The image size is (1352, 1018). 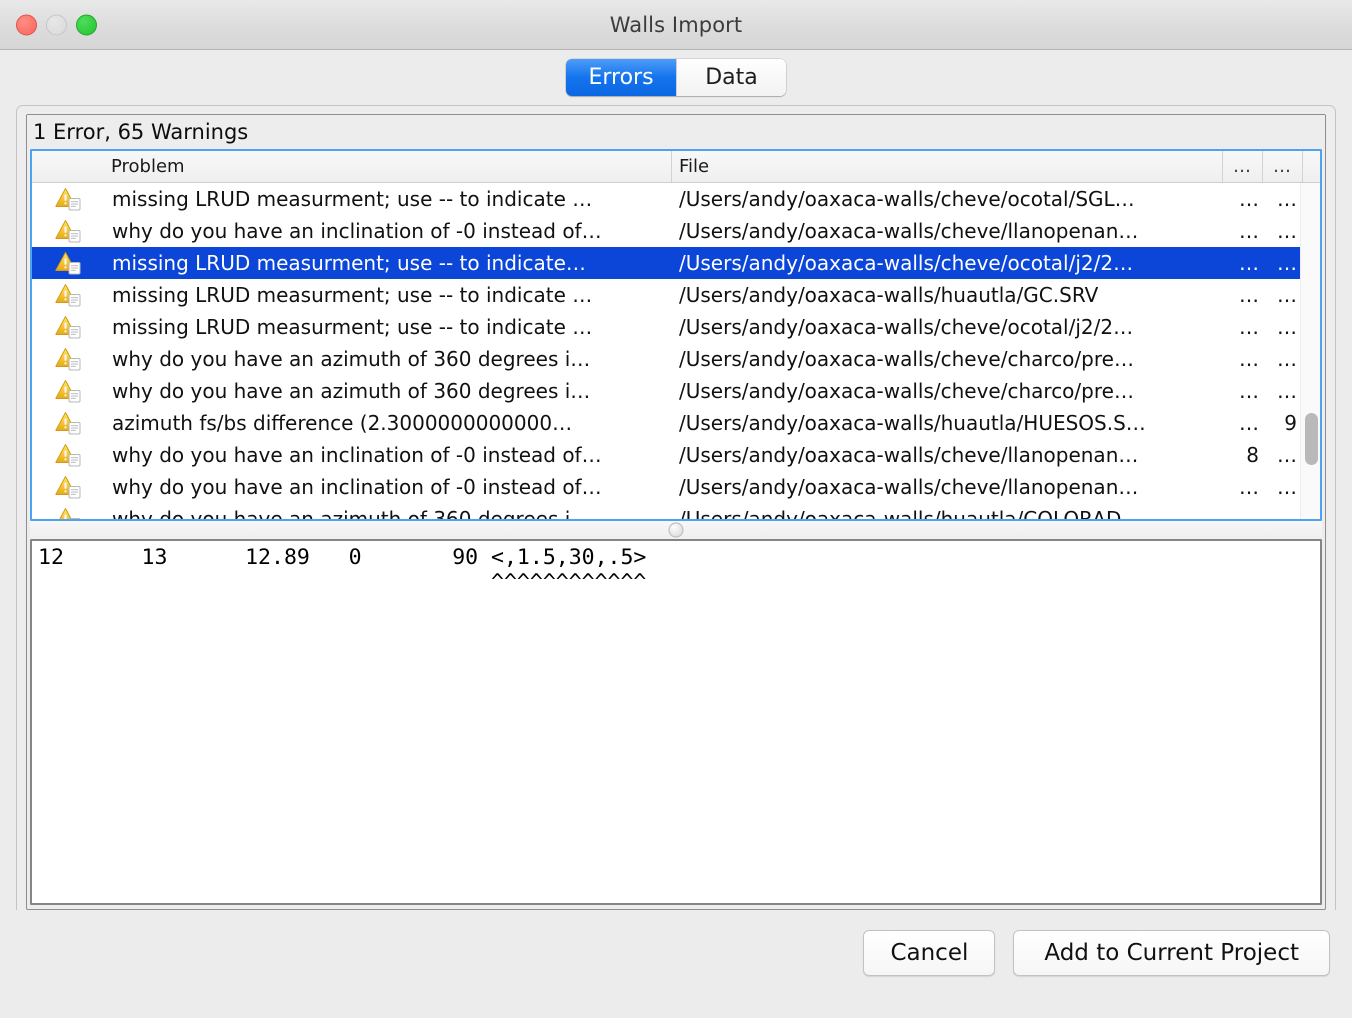 What do you see at coordinates (1311, 166) in the screenshot?
I see `column-header-spacer` at bounding box center [1311, 166].